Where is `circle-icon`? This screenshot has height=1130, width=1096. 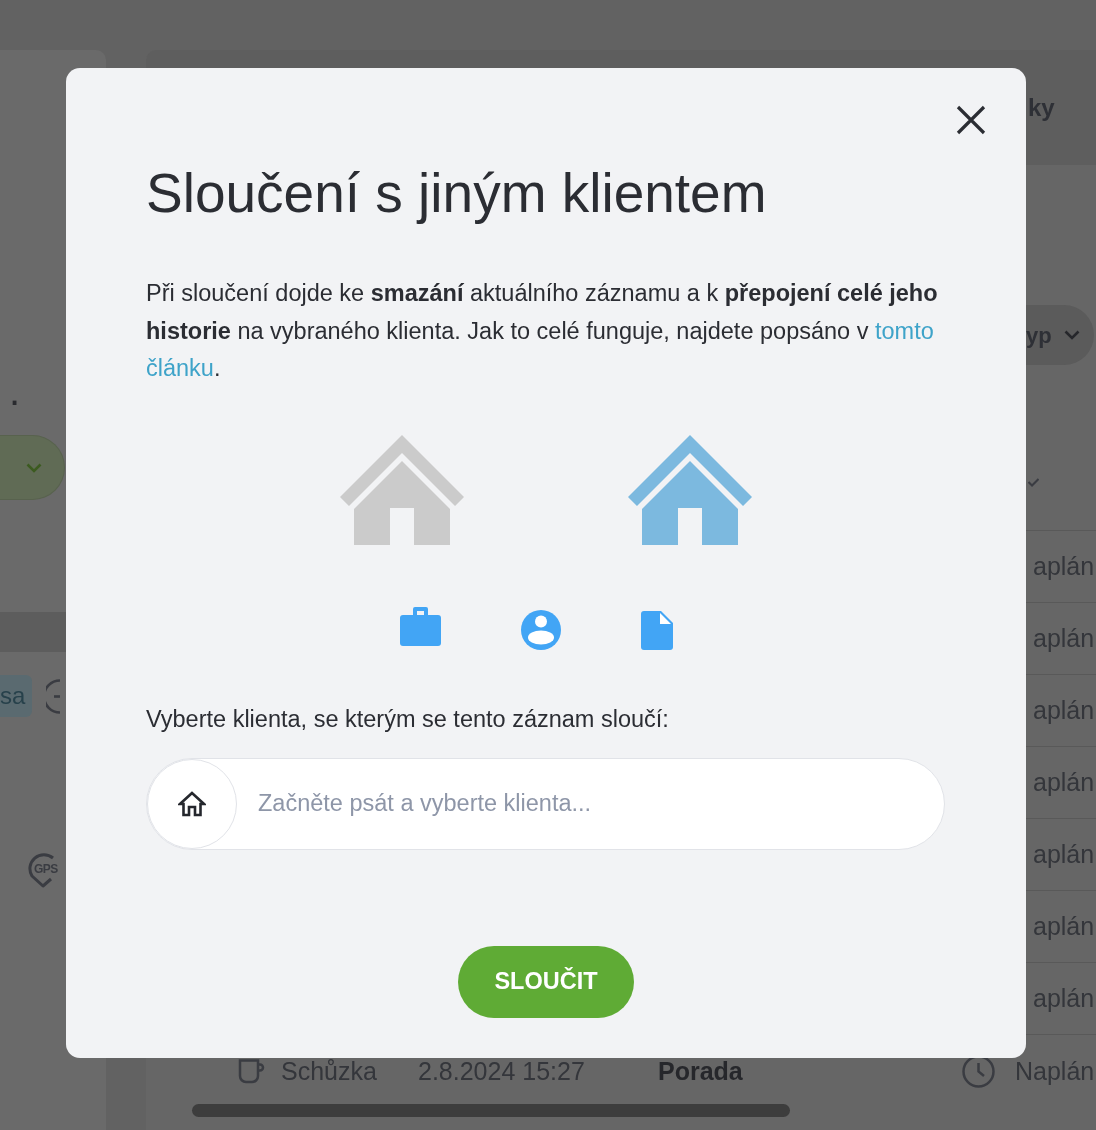
circle-icon is located at coordinates (53, 696).